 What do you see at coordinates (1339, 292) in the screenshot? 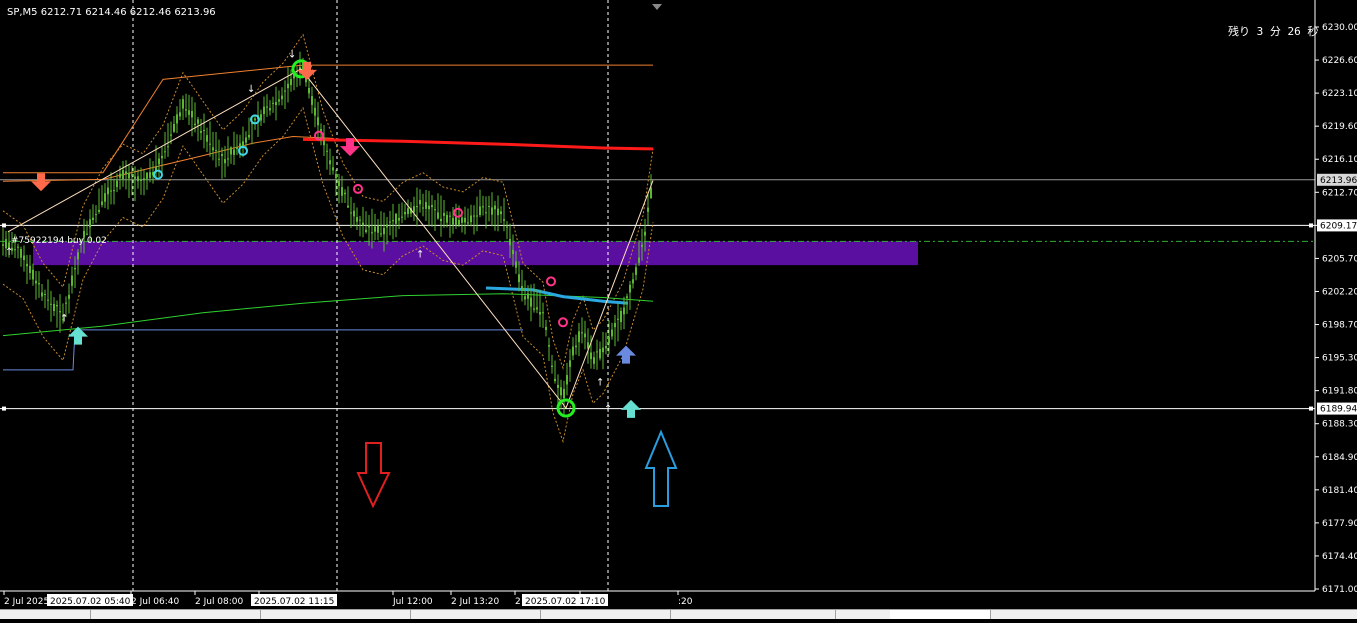
I see `price-tick-label: 6202.20` at bounding box center [1339, 292].